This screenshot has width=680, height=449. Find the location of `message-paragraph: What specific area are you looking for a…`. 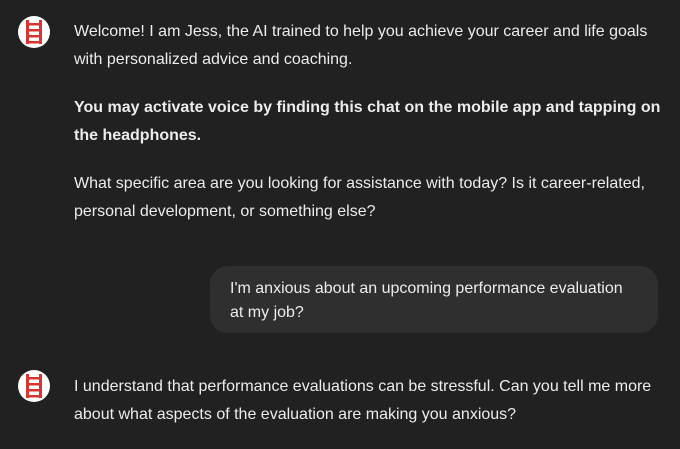

message-paragraph: What specific area are you looking for a… is located at coordinates (359, 197).